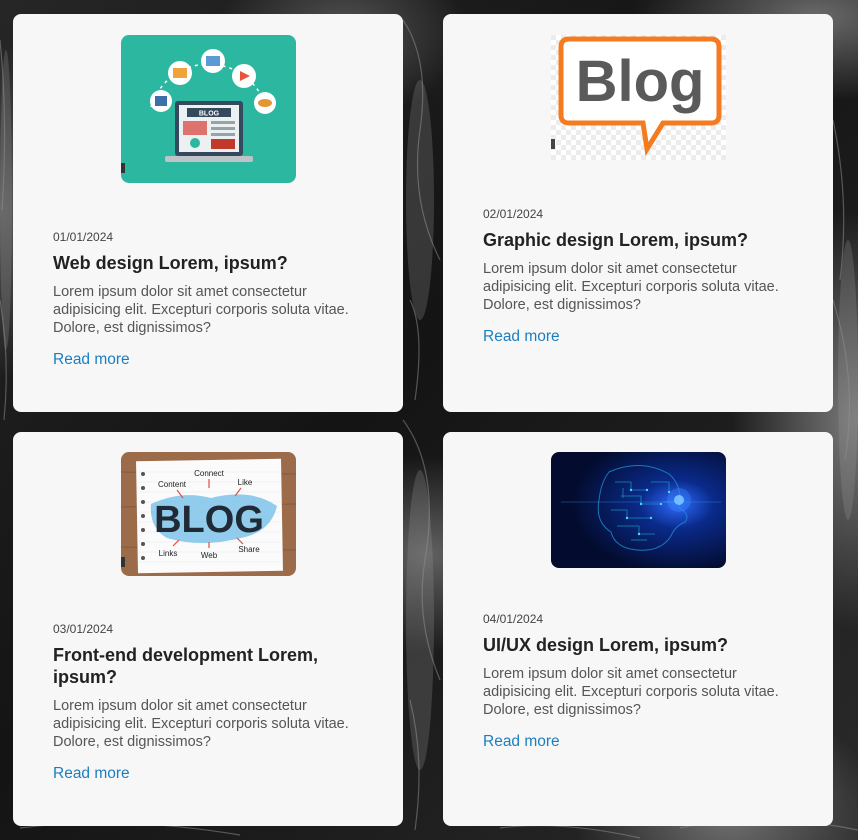 Image resolution: width=858 pixels, height=840 pixels. Describe the element at coordinates (208, 109) in the screenshot. I see `card-1-image: BLOG` at that location.